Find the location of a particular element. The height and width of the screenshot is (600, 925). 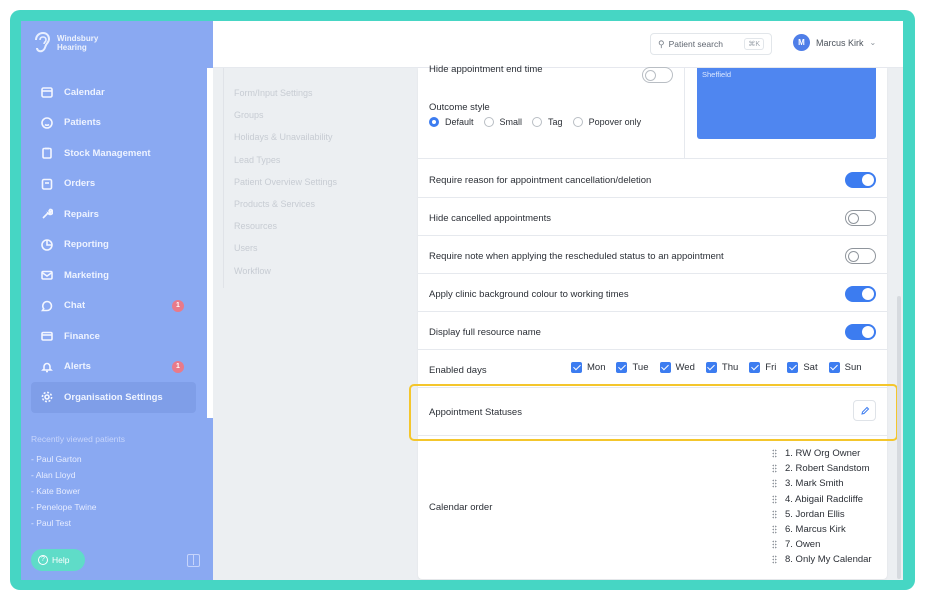

sidebar-item-repairs: Repairs is located at coordinates (113, 214).